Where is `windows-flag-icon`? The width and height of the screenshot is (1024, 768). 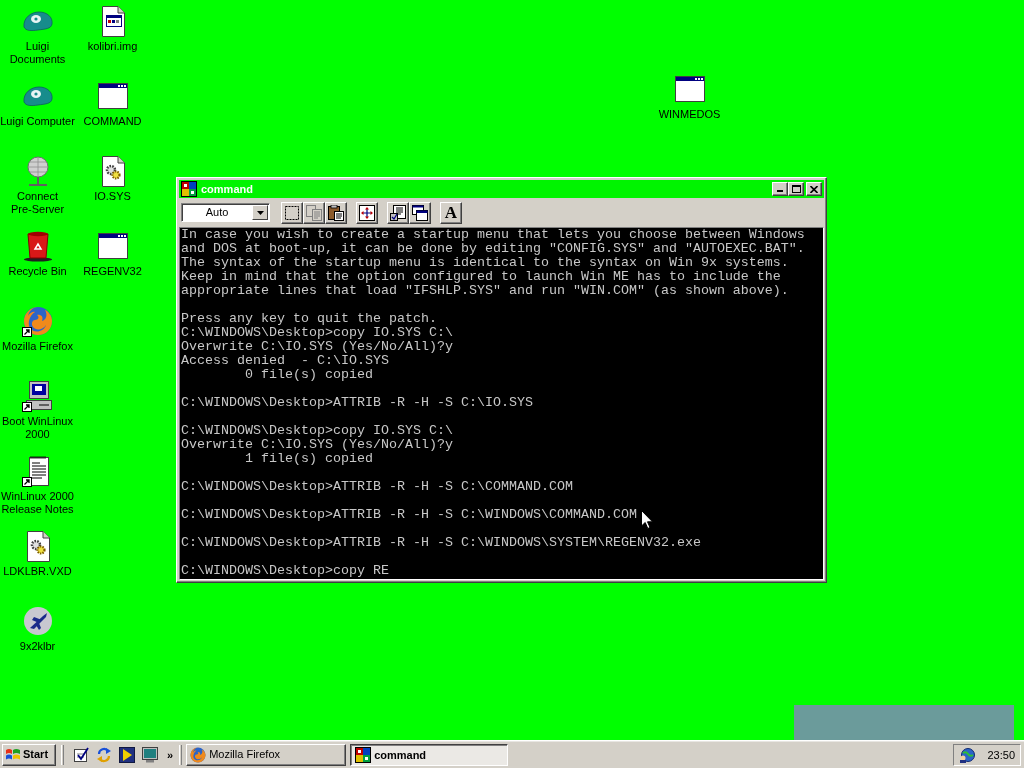 windows-flag-icon is located at coordinates (13, 754).